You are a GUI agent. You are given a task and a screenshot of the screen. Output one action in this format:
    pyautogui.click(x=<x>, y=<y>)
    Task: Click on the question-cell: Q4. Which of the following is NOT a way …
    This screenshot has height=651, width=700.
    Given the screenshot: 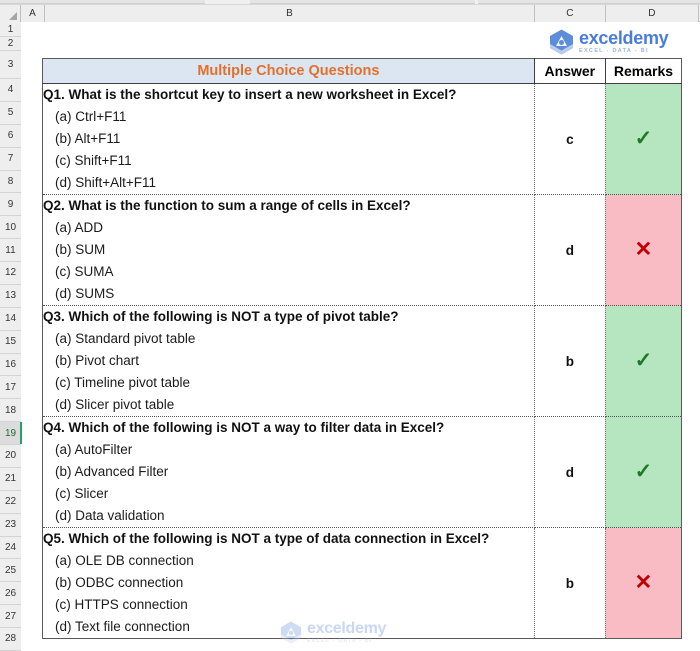 What is the action you would take?
    pyautogui.click(x=288, y=472)
    